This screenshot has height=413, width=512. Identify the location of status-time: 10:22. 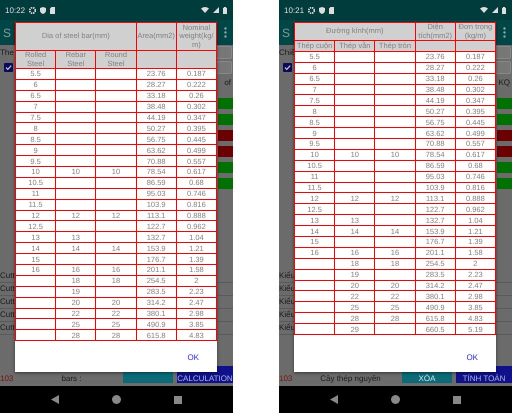
(15, 10).